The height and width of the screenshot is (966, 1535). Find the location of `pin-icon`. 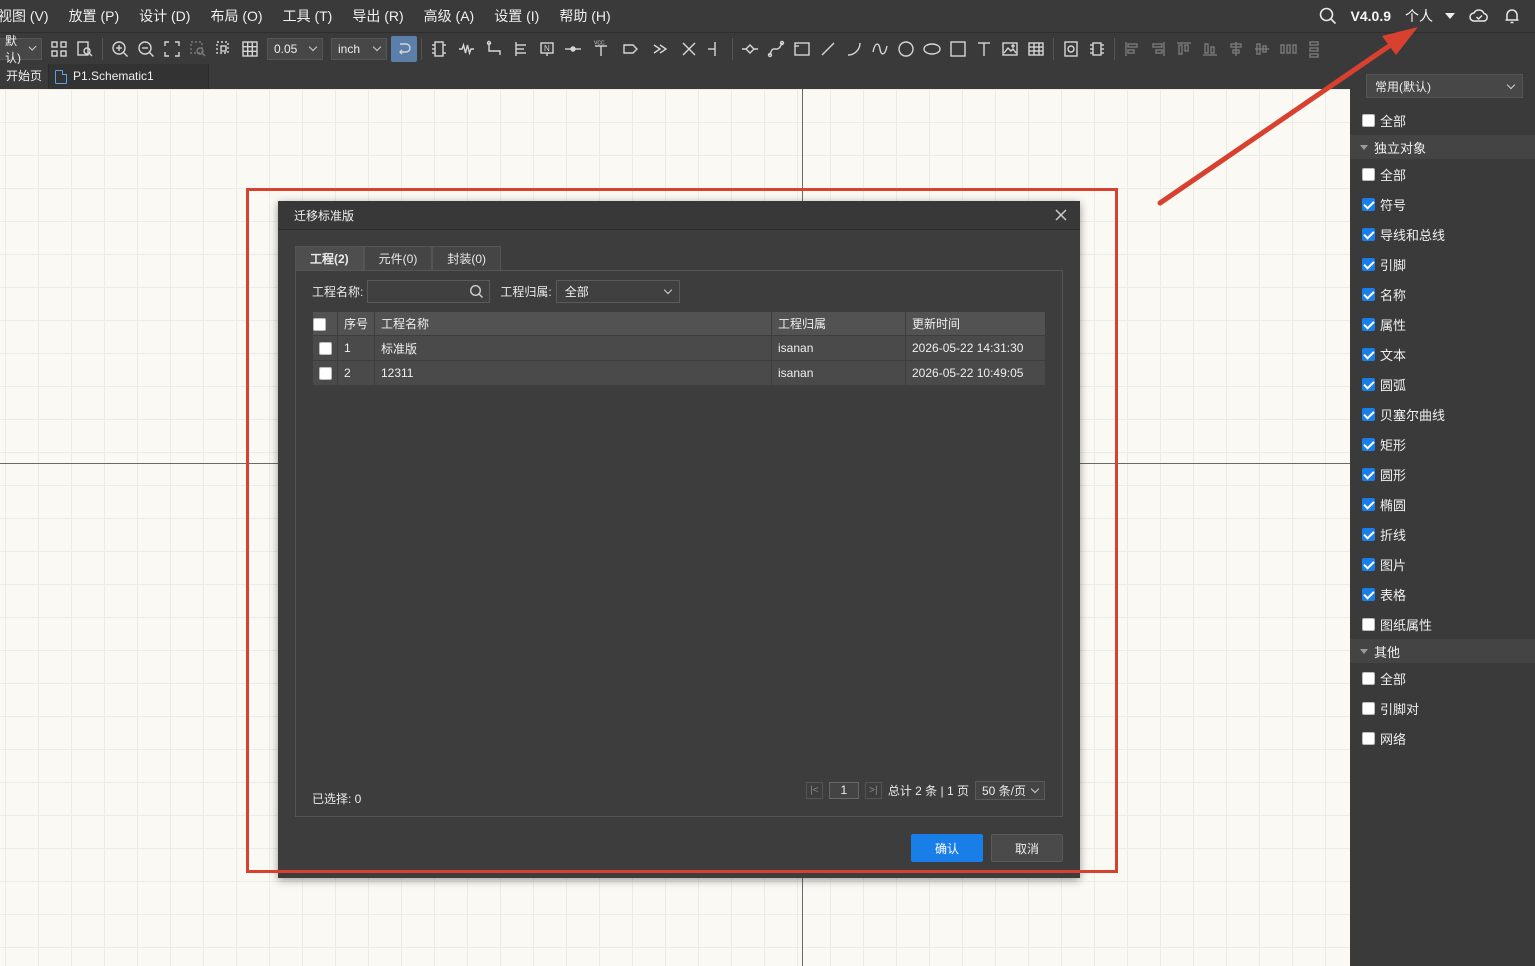

pin-icon is located at coordinates (573, 49).